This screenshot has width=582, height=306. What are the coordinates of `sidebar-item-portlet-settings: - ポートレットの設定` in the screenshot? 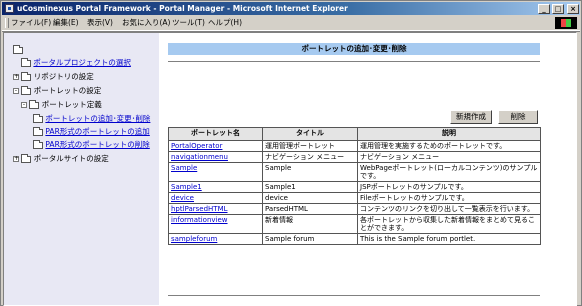 It's located at (57, 90).